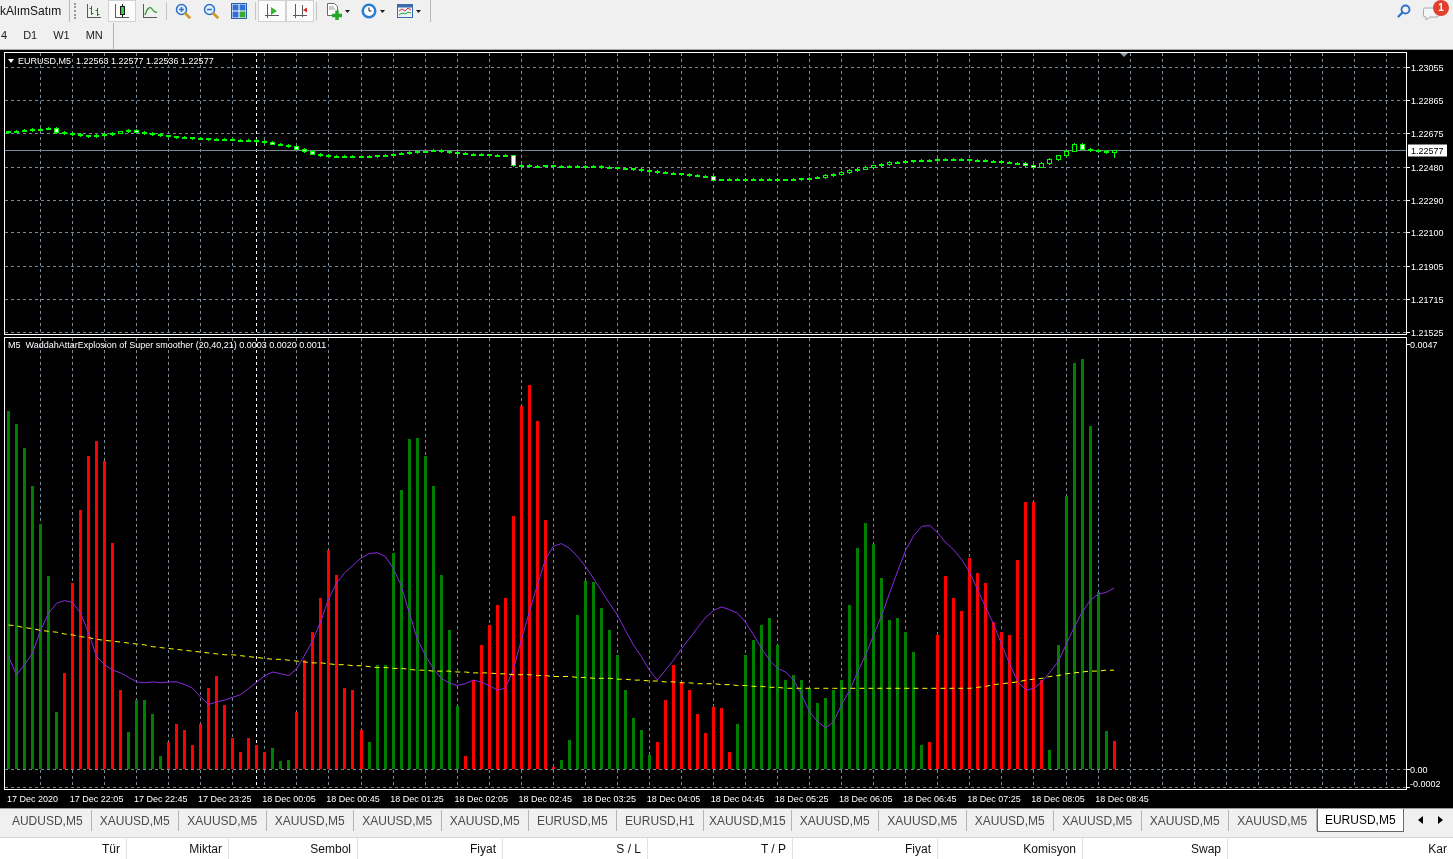  What do you see at coordinates (8, 35) in the screenshot?
I see `timeframe-button: 4` at bounding box center [8, 35].